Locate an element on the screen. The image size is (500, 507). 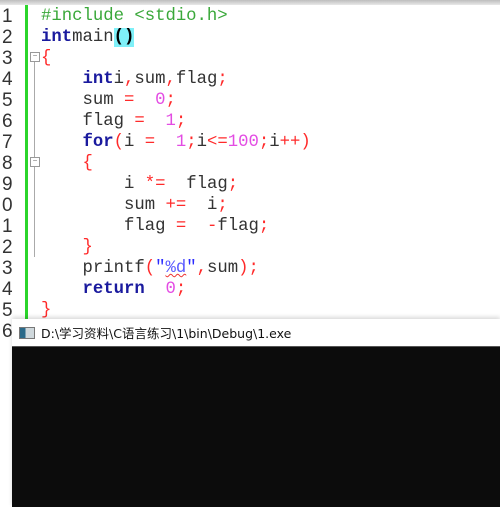
line-number: 0 is located at coordinates (7, 205).